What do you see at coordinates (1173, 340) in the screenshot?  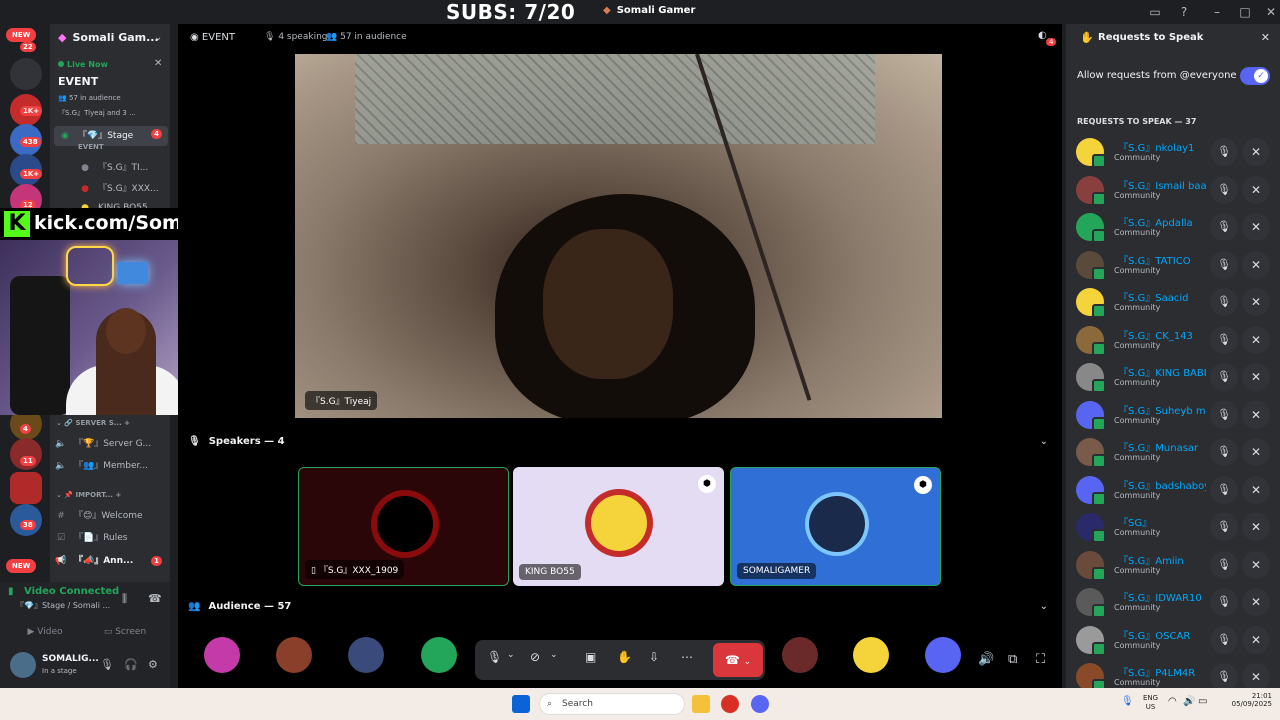 I see `request-row: 『S.G』CK_143 Community 🎙 ✕` at bounding box center [1173, 340].